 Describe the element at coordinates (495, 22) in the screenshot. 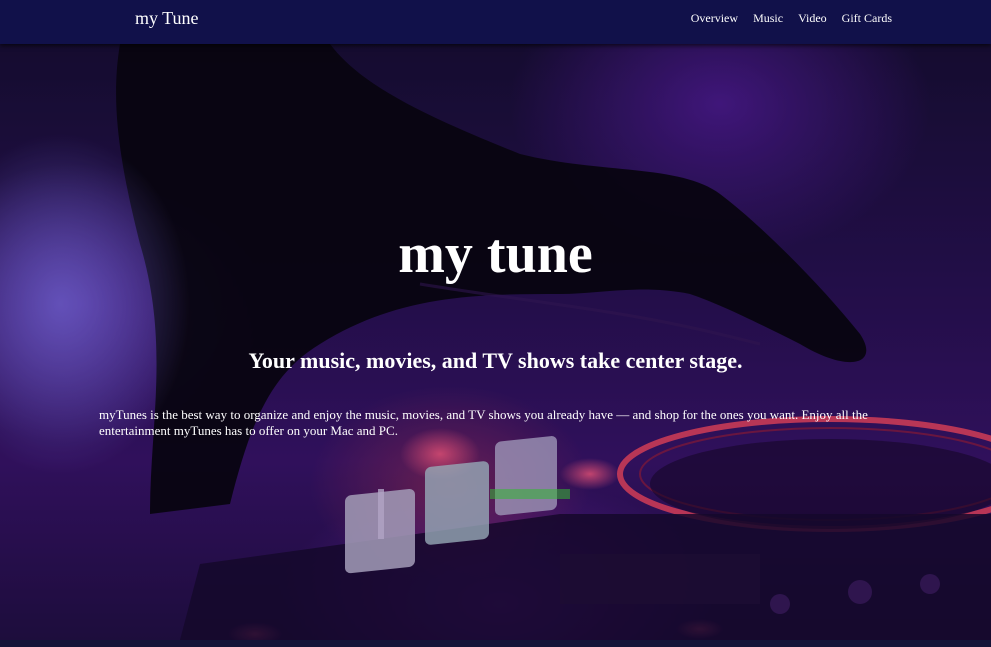

I see `navbar: my Tune Overview Music Video Gift Cards` at that location.